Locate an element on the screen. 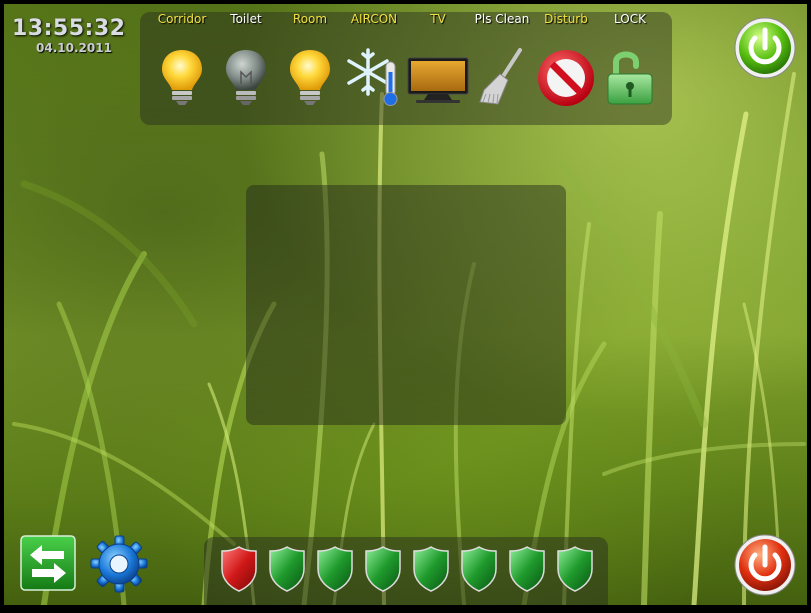  broom-icon is located at coordinates (500, 76).